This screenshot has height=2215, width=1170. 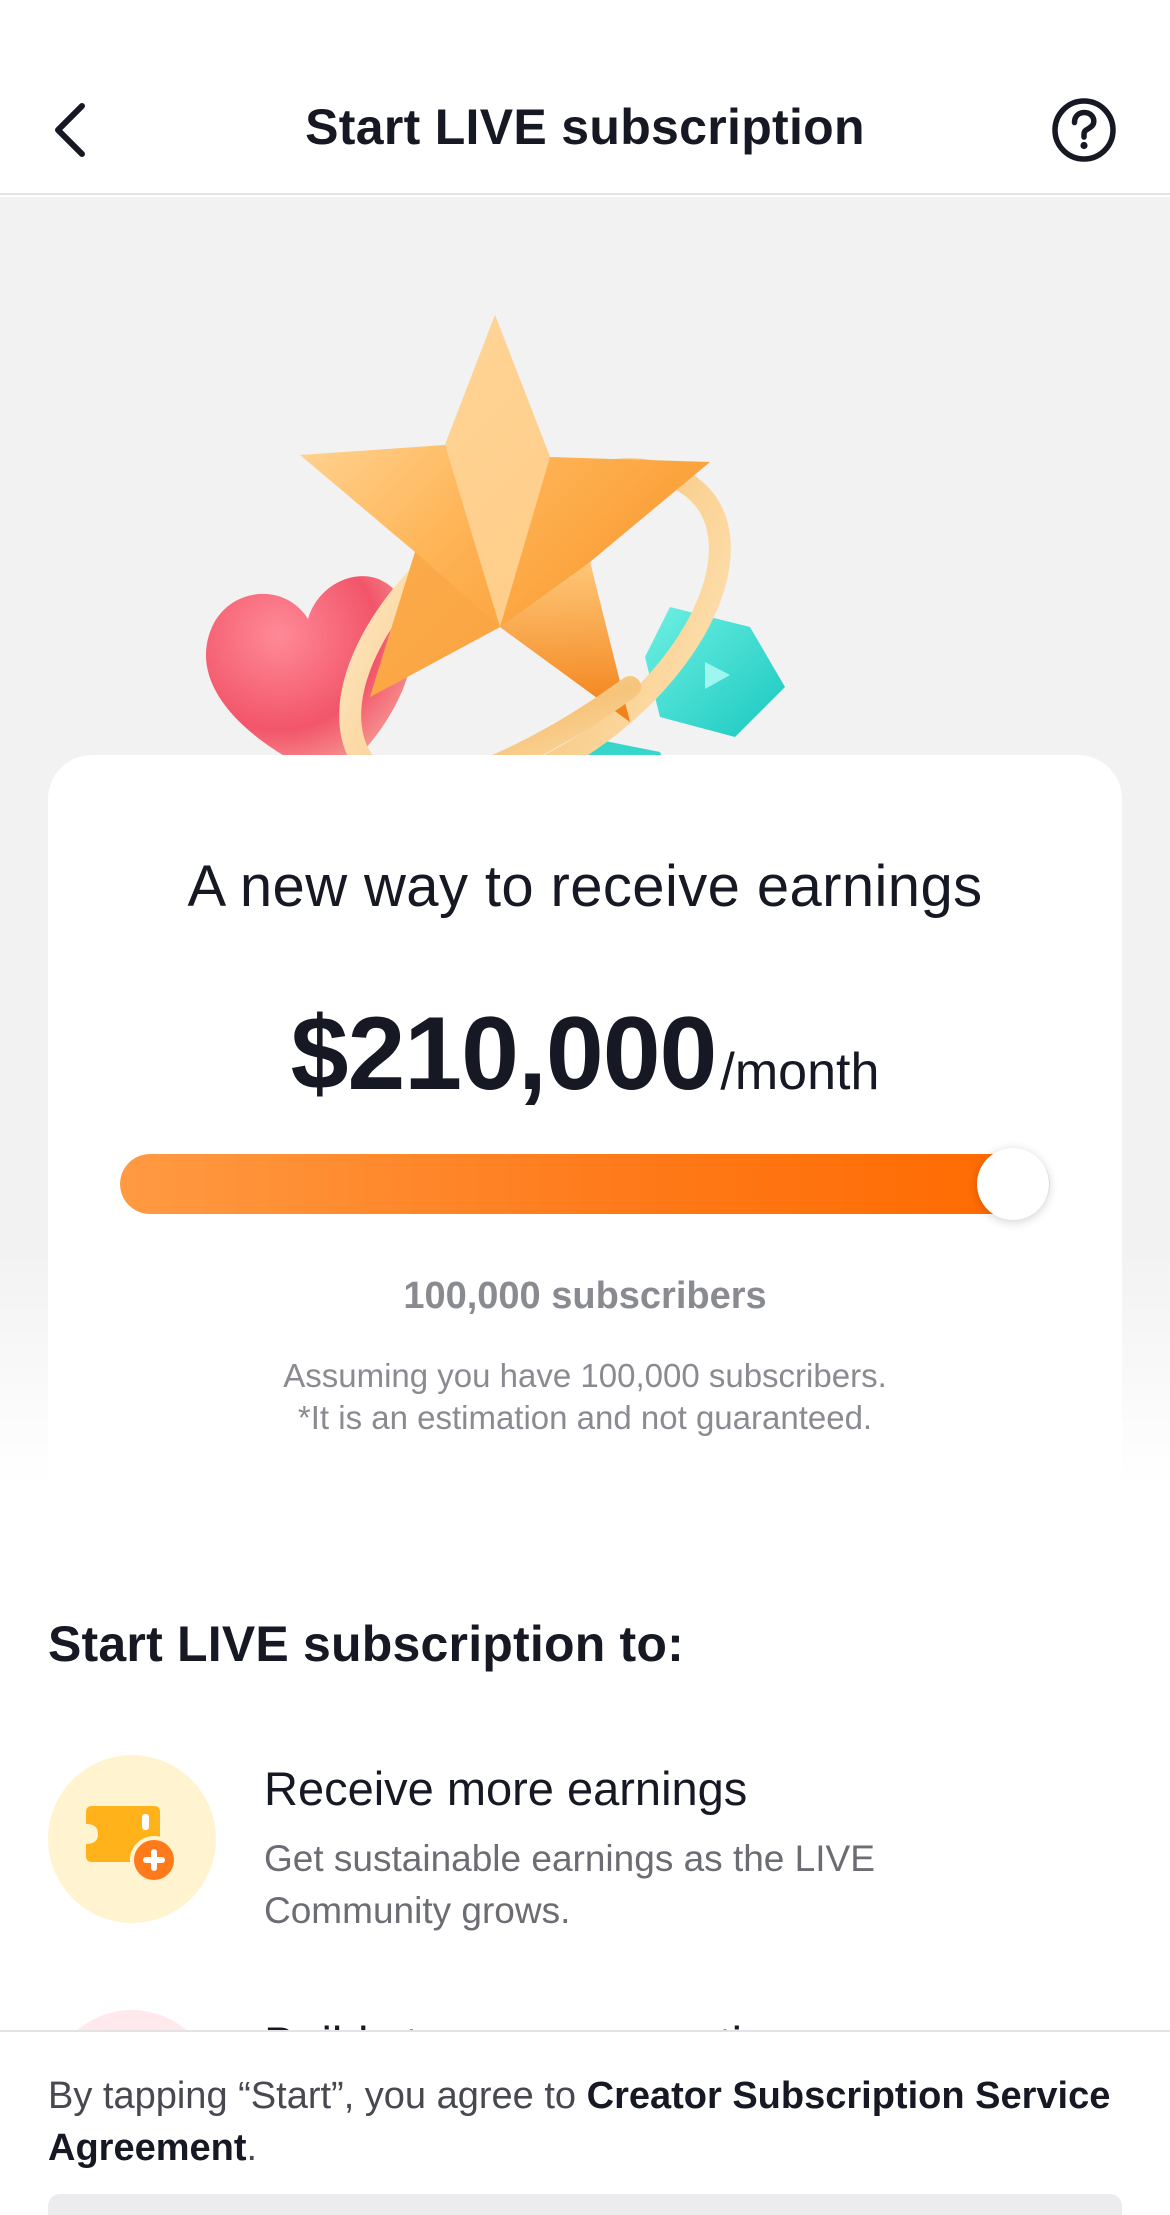 What do you see at coordinates (132, 1845) in the screenshot?
I see `ticket-plus-icon` at bounding box center [132, 1845].